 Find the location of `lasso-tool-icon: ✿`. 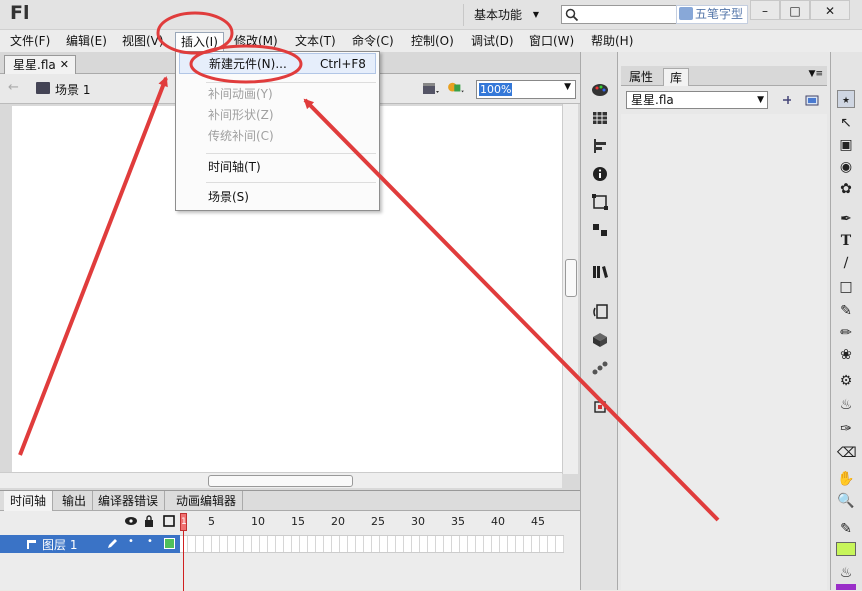

lasso-tool-icon: ✿ is located at coordinates (846, 189).